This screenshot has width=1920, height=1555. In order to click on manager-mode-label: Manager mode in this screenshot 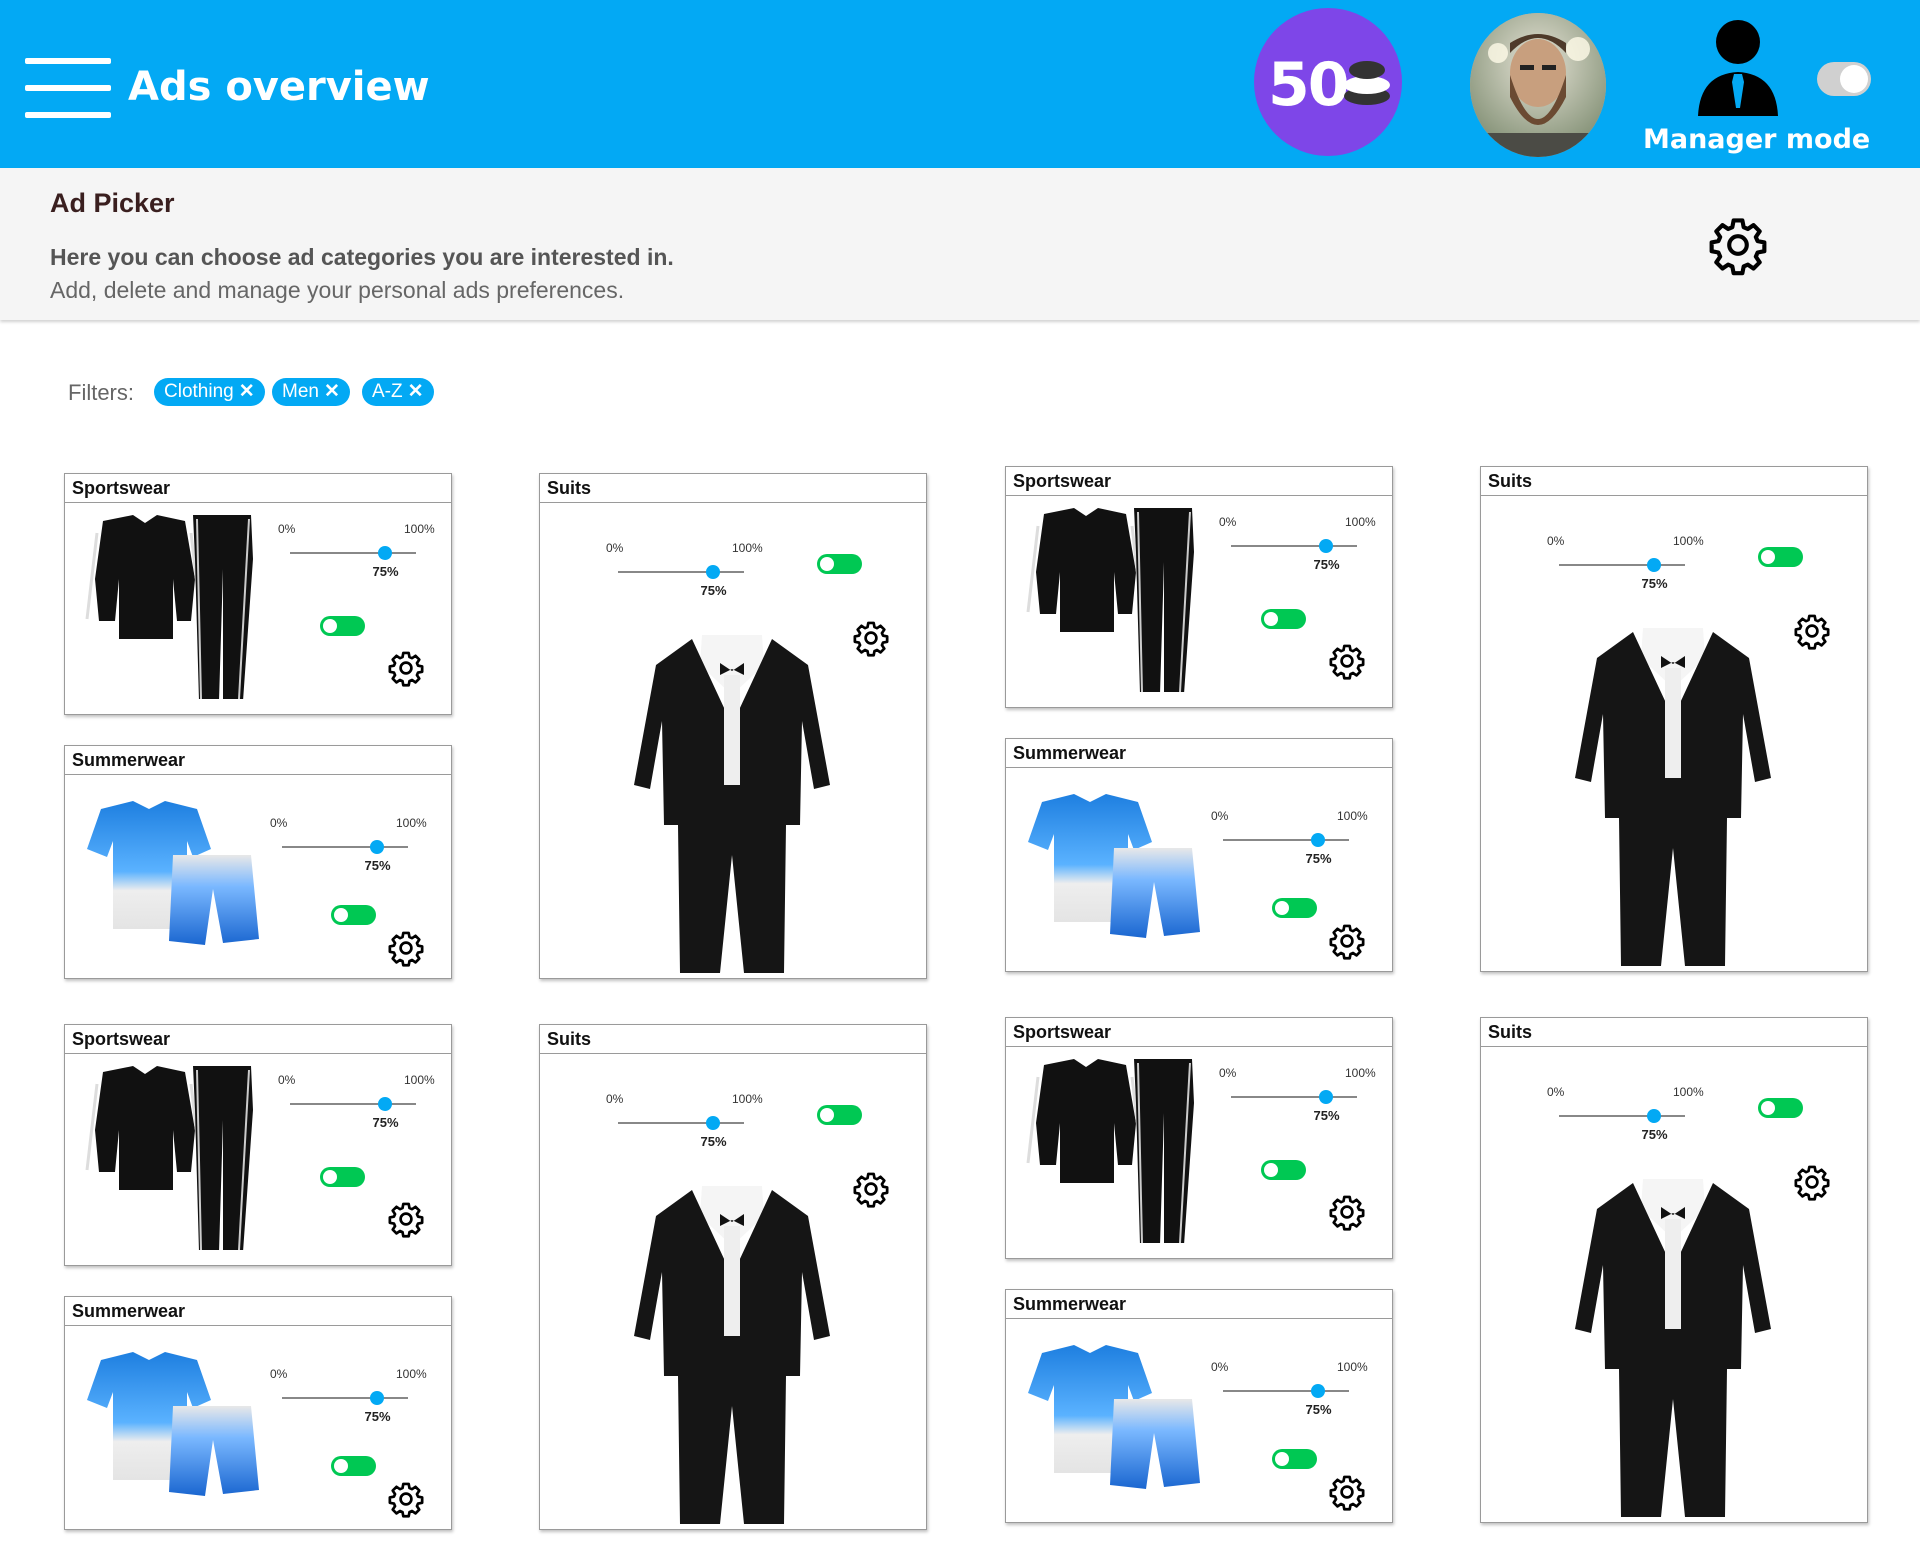, I will do `click(1757, 139)`.